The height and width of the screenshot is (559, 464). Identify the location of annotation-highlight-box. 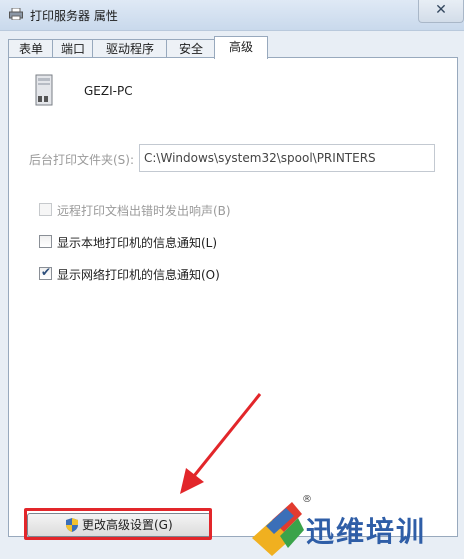
(118, 524).